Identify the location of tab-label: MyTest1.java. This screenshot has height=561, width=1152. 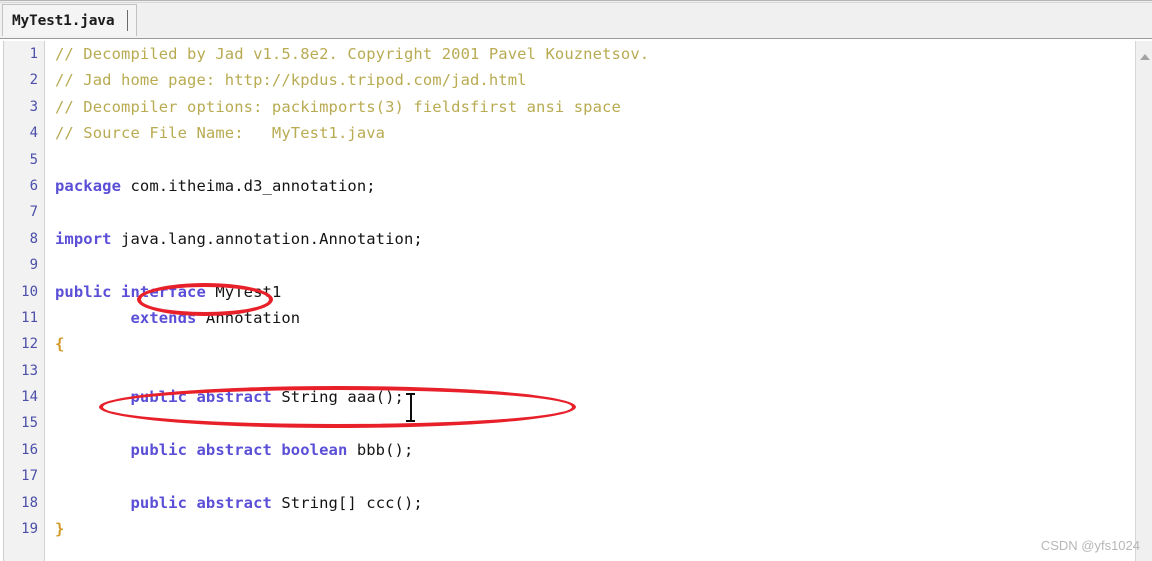
(63, 20).